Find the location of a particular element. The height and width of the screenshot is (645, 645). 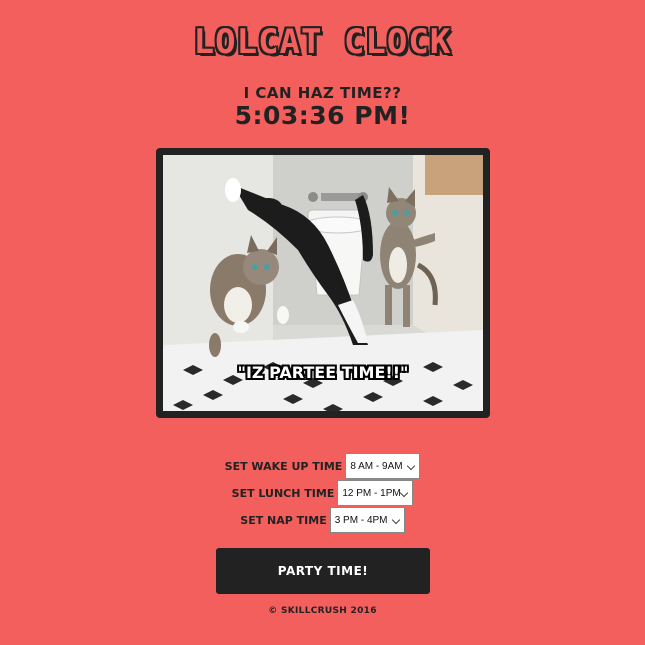

footer-copyright: © Skillcrush 2016 is located at coordinates (322, 611).